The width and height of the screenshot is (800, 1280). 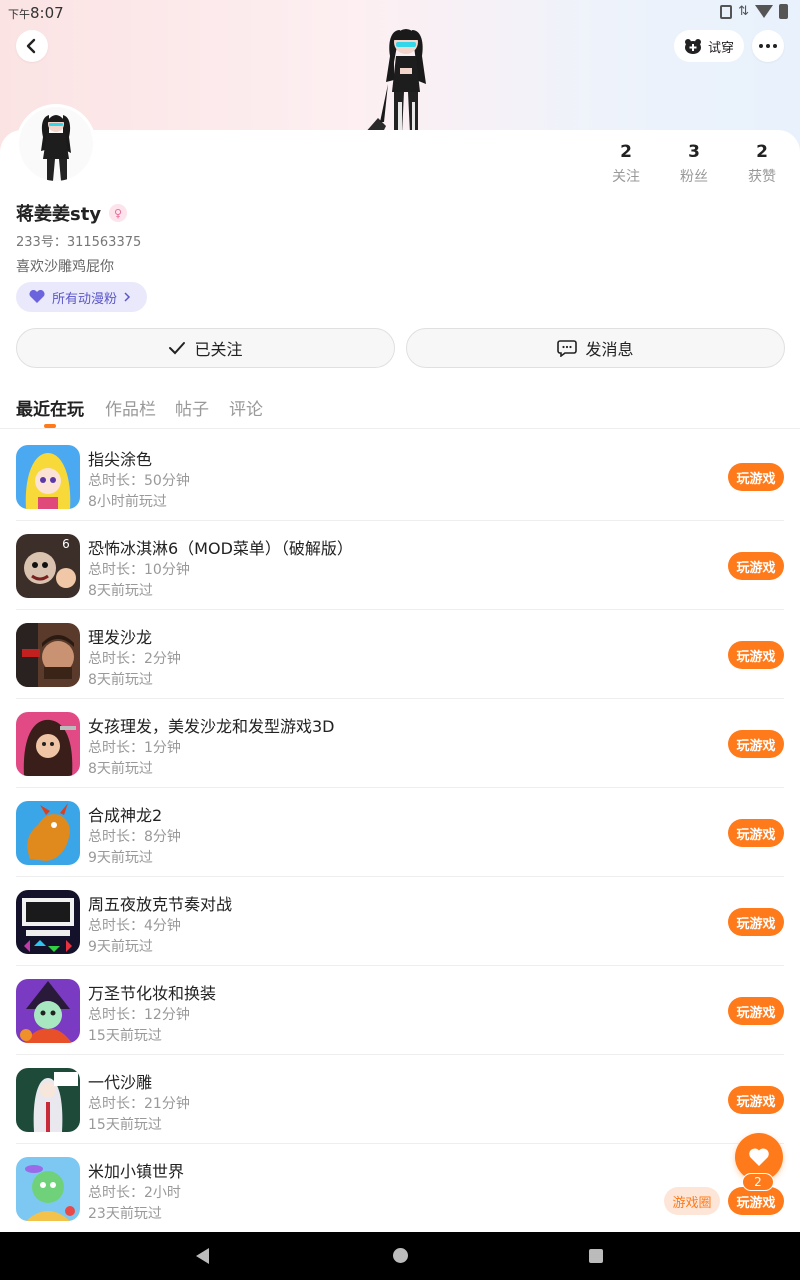 I want to click on tab-recently-played: 最近在玩, so click(x=50, y=407).